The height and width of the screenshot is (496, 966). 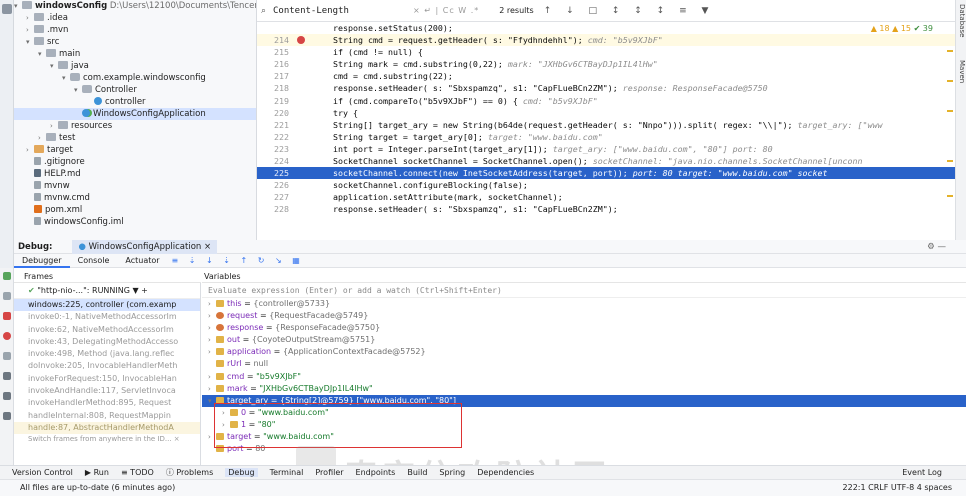 What do you see at coordinates (7, 296) in the screenshot?
I see `pause-icon` at bounding box center [7, 296].